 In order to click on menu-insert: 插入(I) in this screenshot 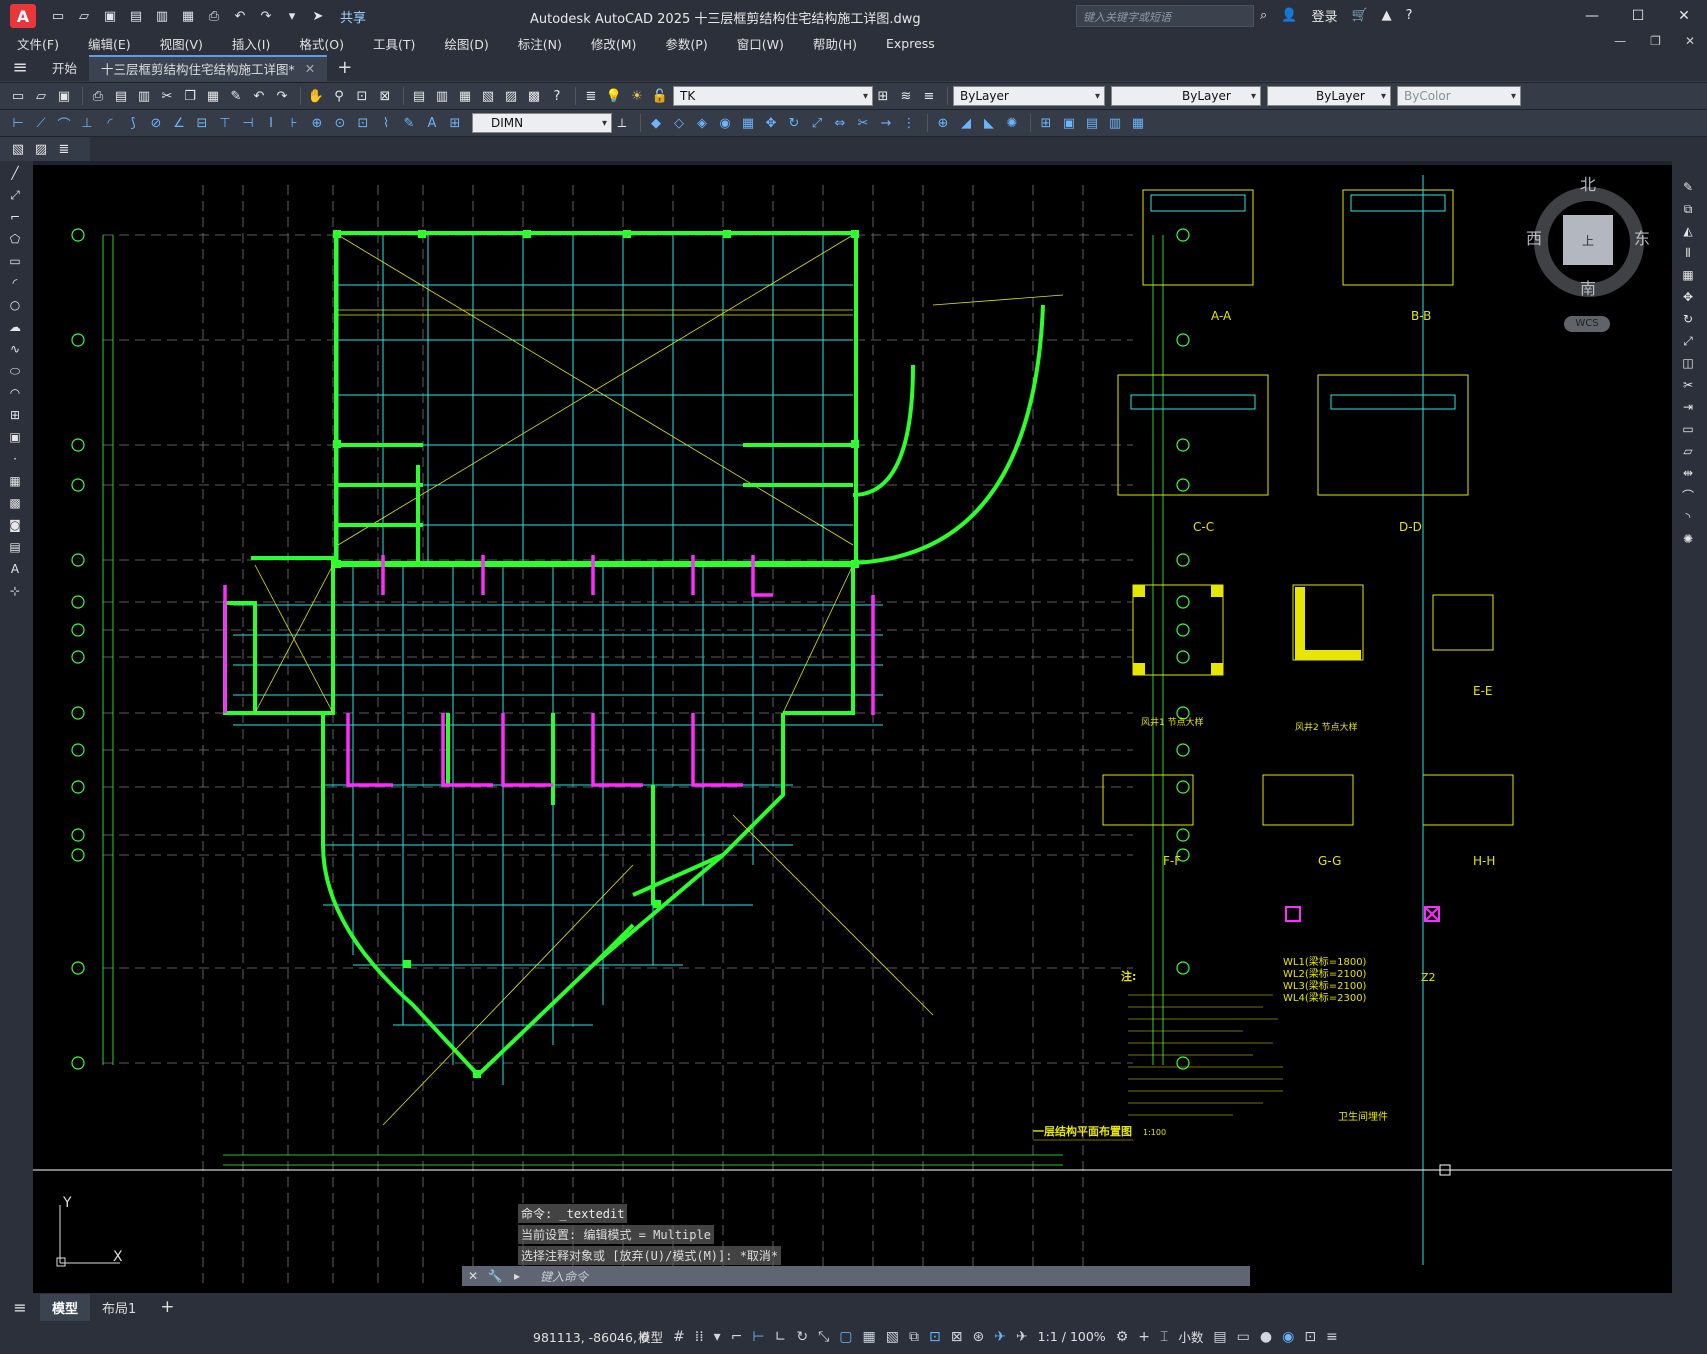, I will do `click(248, 43)`.